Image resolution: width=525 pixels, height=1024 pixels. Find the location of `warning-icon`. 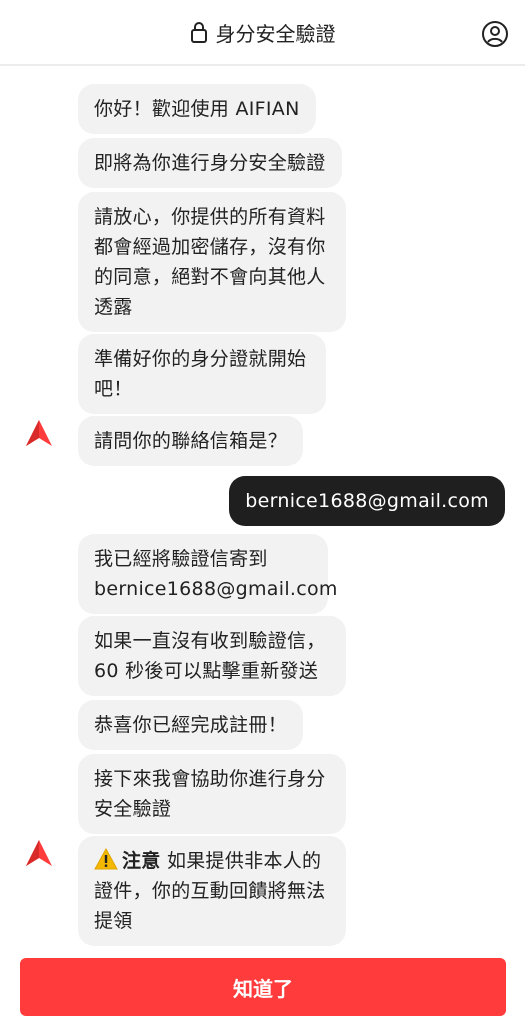

warning-icon is located at coordinates (106, 859).